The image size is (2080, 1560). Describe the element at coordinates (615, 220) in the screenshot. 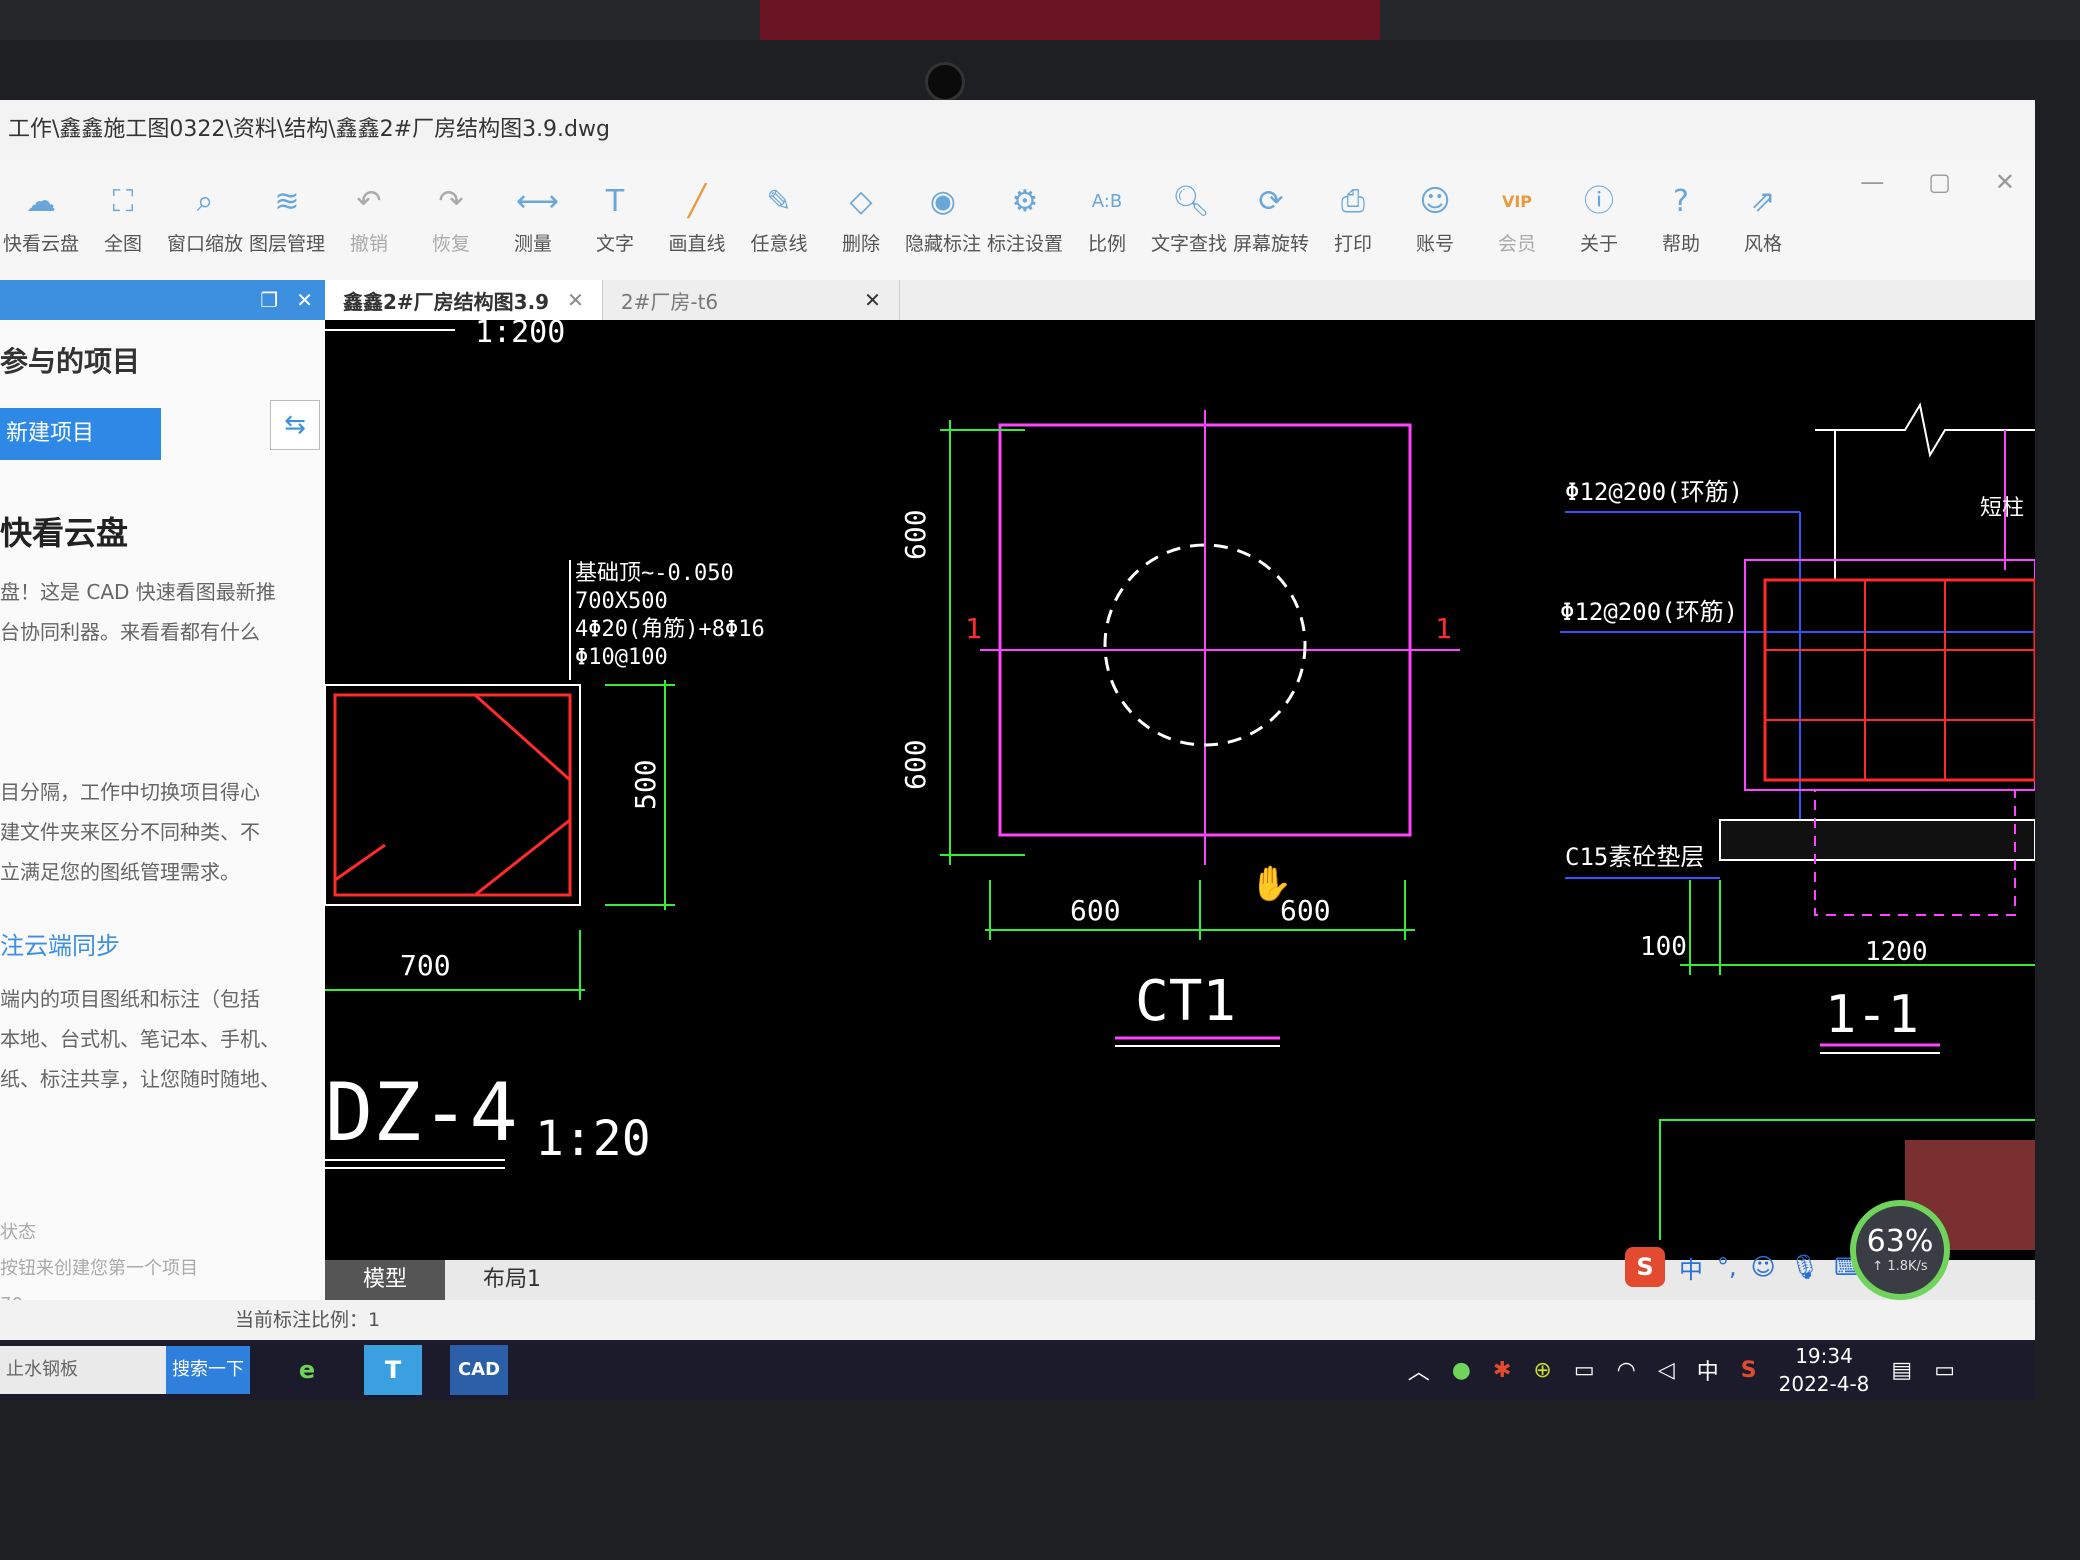

I see `toolbar-text-button: T 文字` at that location.